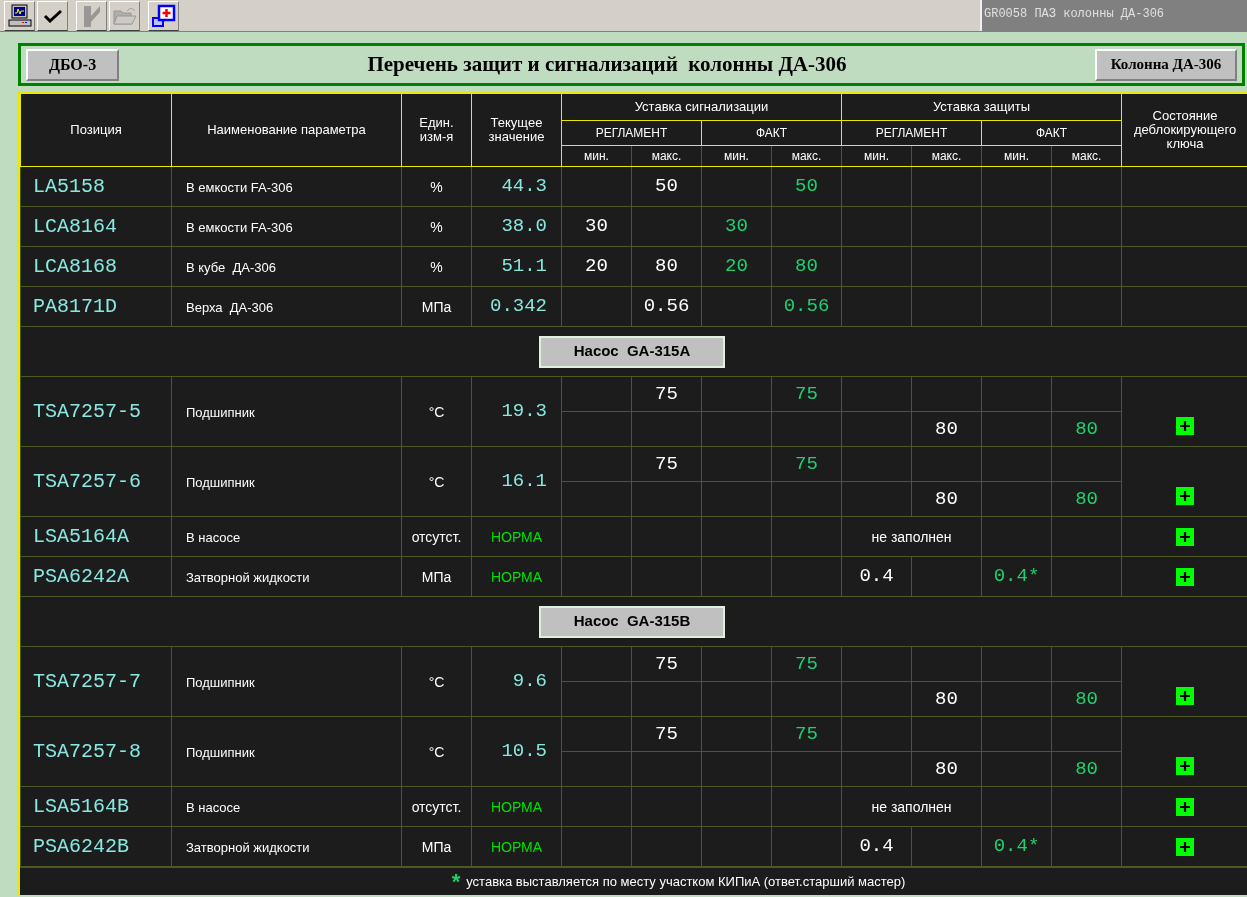  I want to click on dbo-button: ДБО-3, so click(72, 64).